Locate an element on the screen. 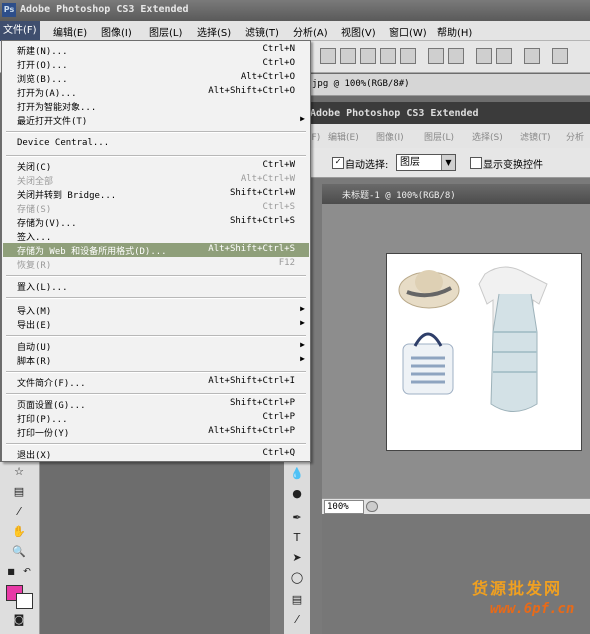  type-icon: T is located at coordinates (297, 538).